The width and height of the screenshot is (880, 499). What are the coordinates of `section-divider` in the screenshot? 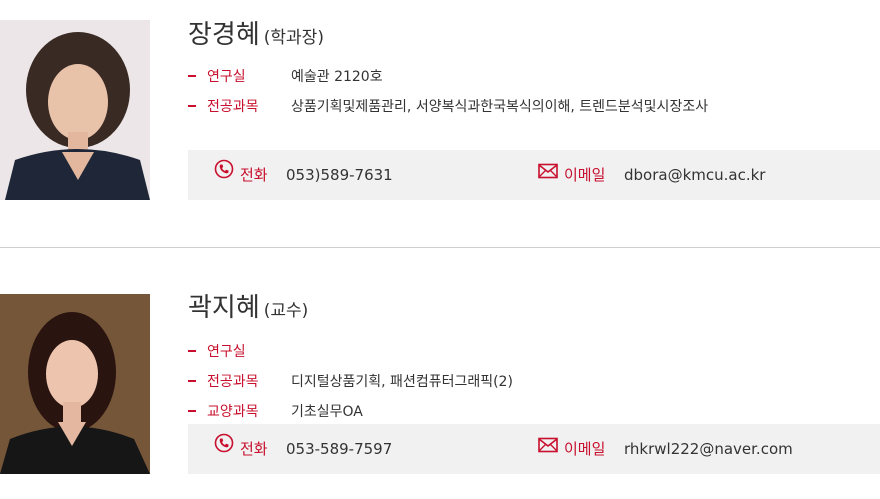 It's located at (440, 247).